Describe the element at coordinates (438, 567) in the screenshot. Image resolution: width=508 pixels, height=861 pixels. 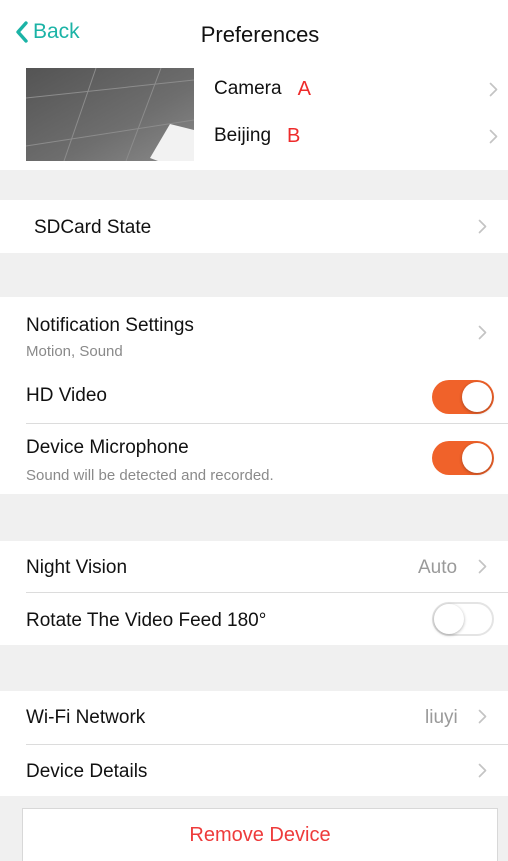
I see `night-vision-value: Auto` at that location.